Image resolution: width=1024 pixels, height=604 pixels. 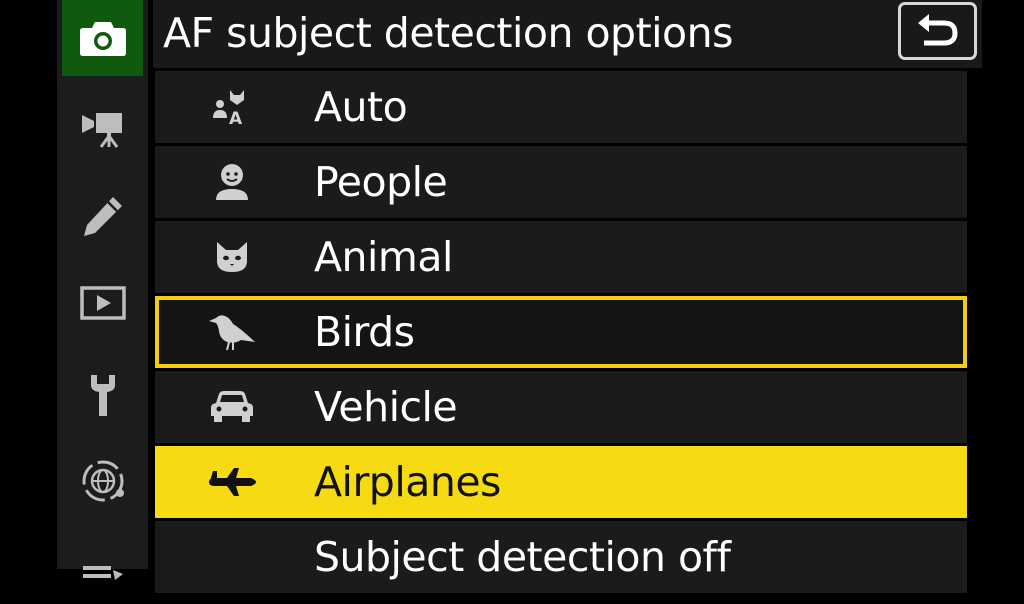 I want to click on back-button, so click(x=937, y=31).